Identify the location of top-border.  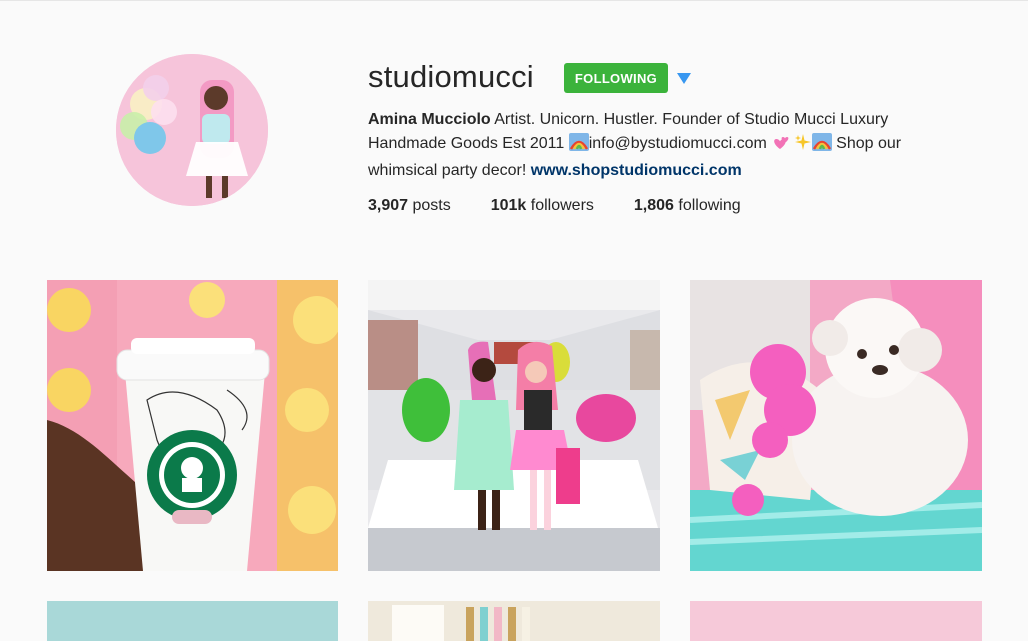
(514, 0).